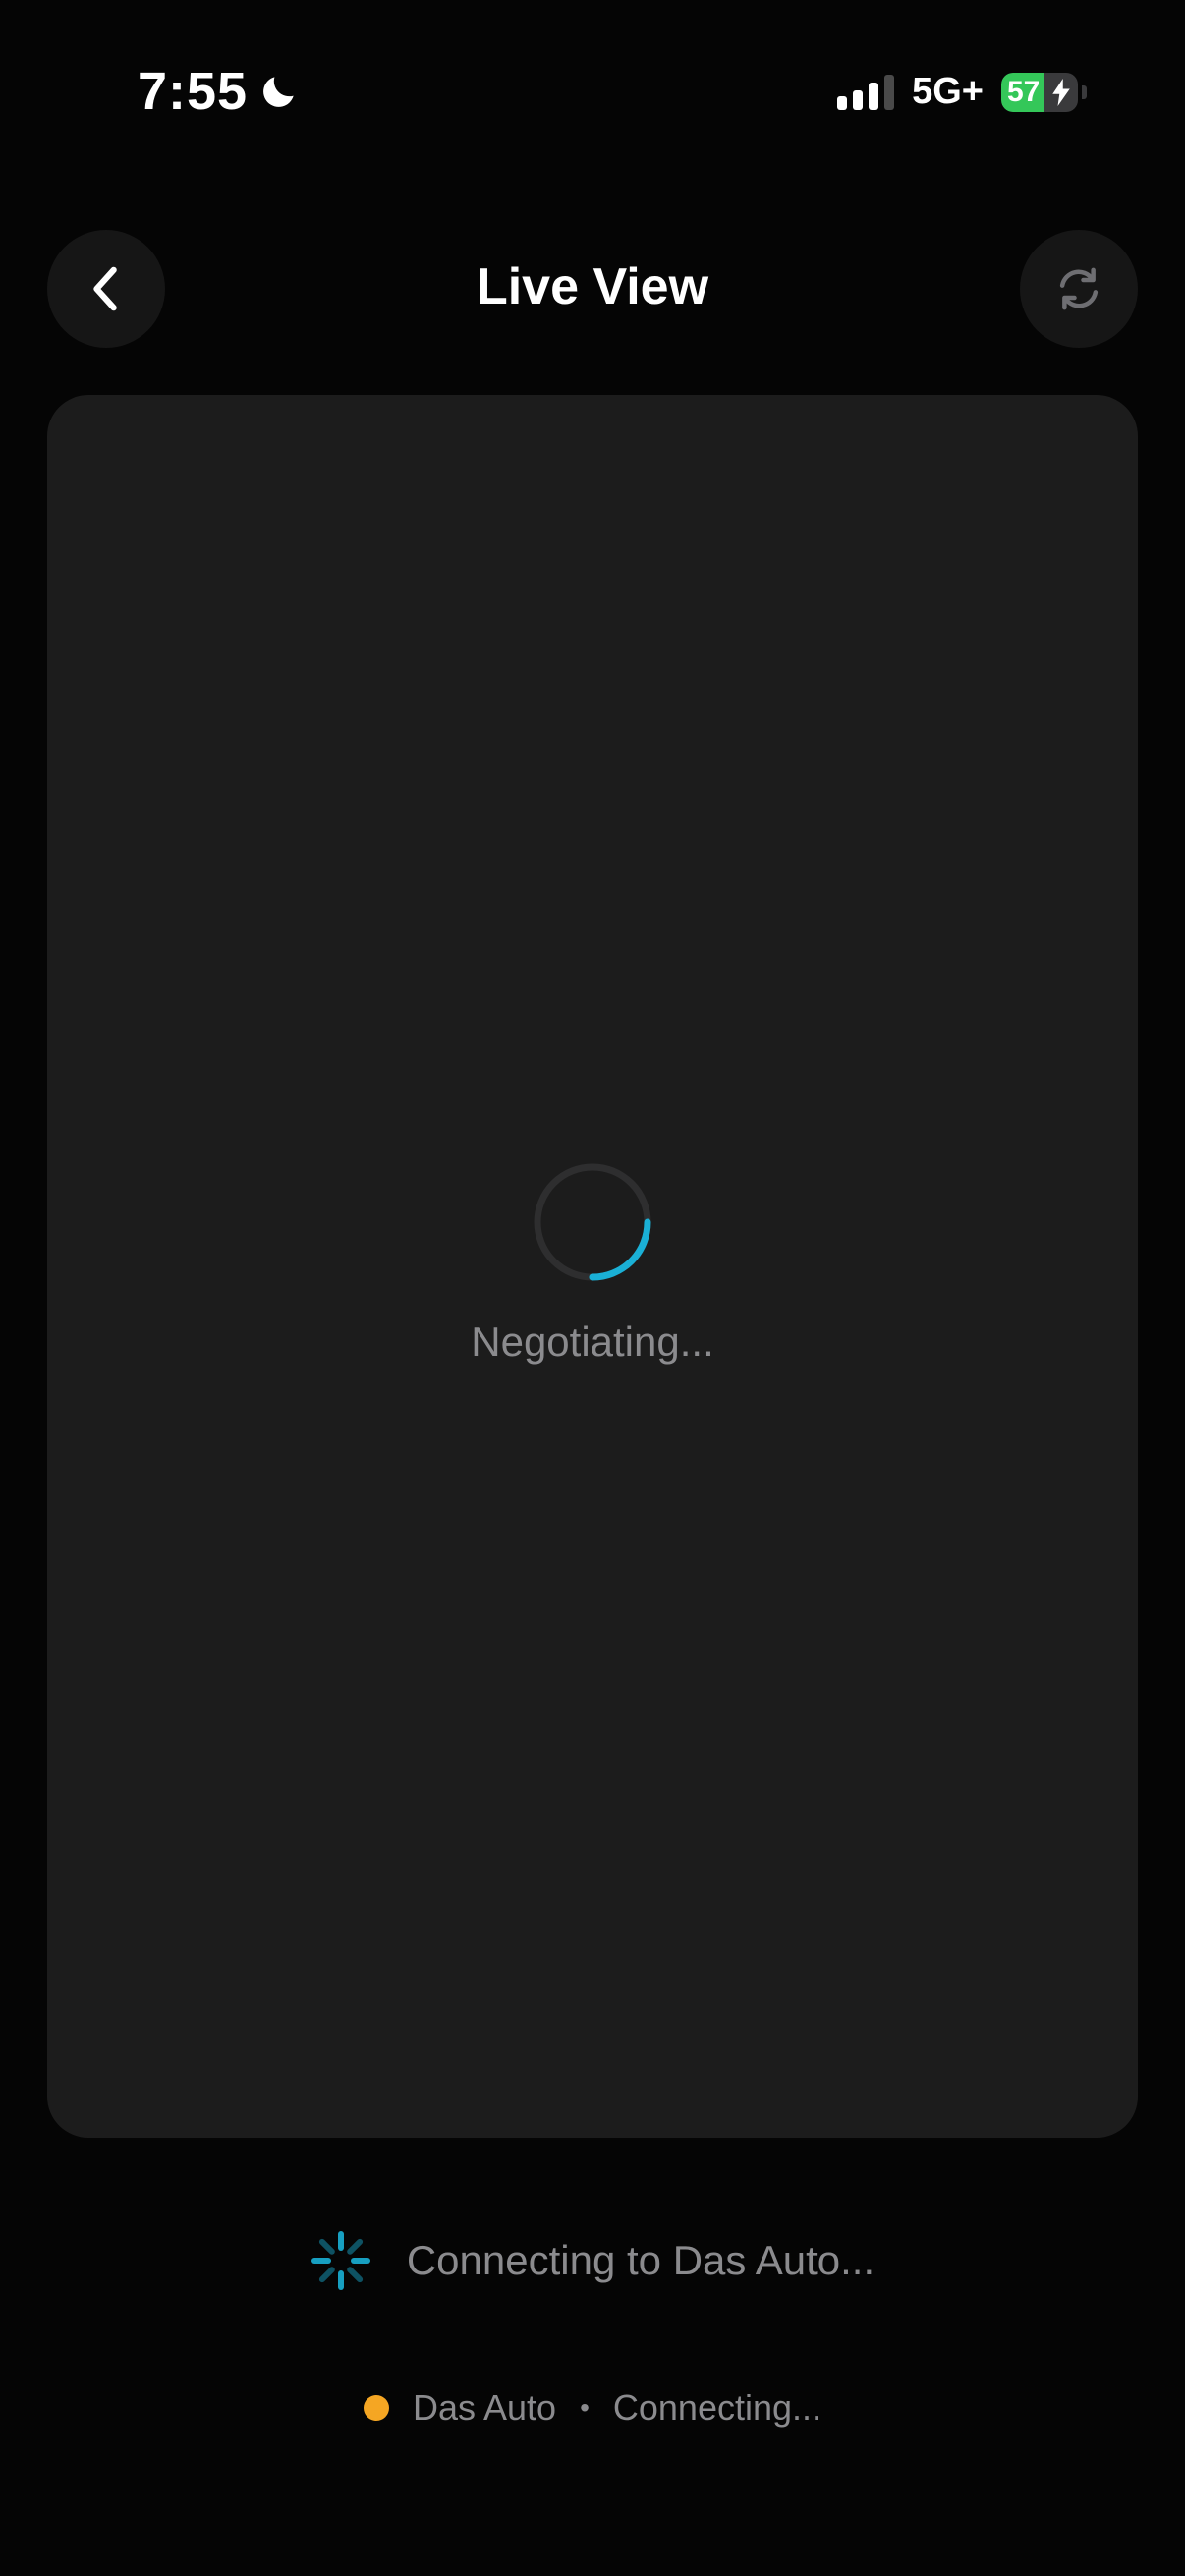 This screenshot has width=1185, height=2576. I want to click on page-title: Live View, so click(592, 286).